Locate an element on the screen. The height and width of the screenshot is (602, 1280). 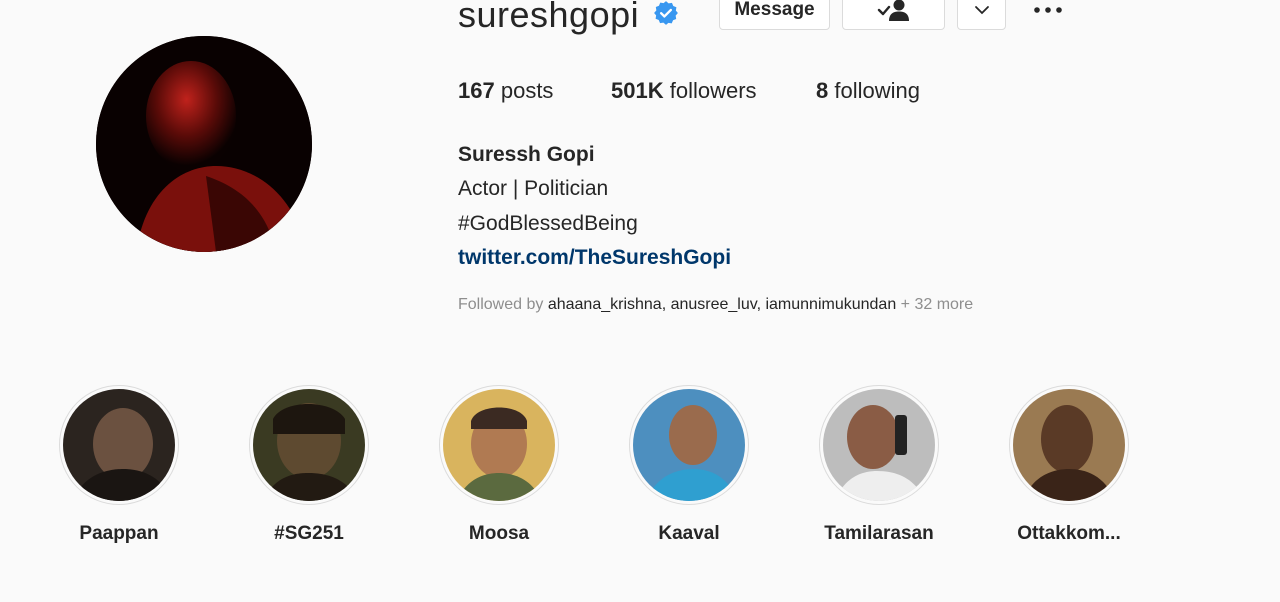
followers-count-label: followers is located at coordinates (713, 90).